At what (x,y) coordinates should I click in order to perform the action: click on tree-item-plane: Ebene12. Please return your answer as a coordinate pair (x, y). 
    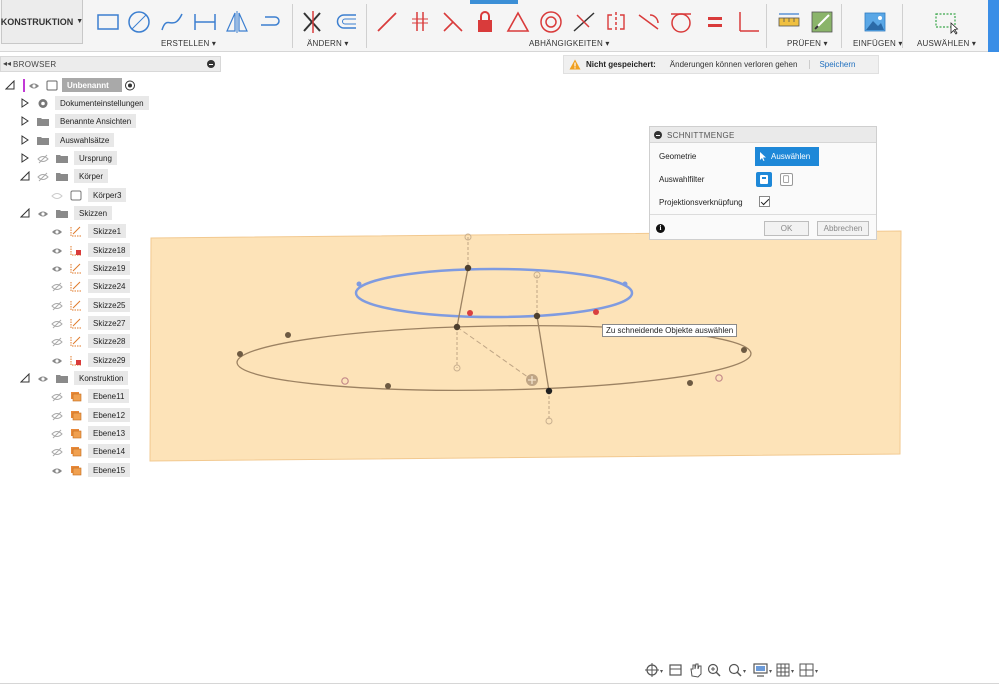
    Looking at the image, I should click on (110, 415).